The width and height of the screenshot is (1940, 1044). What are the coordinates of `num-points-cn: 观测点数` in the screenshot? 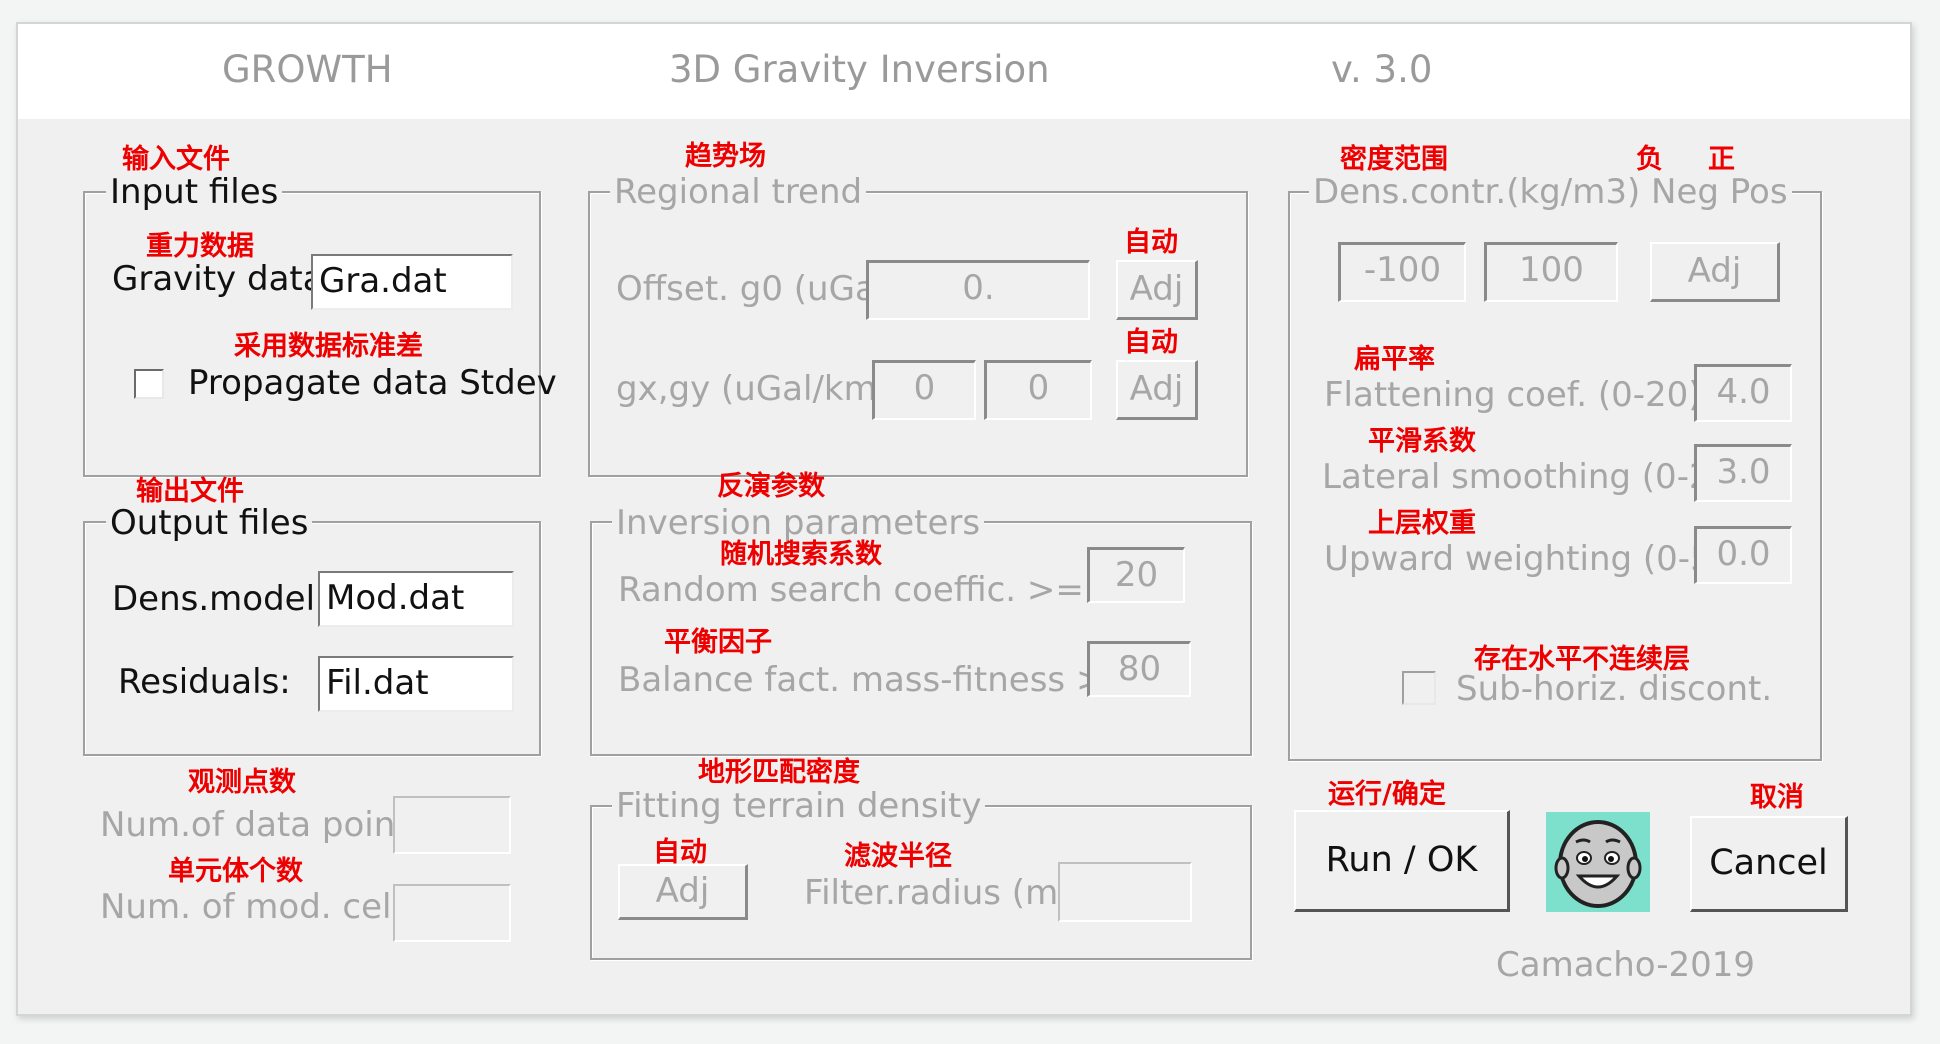 It's located at (242, 782).